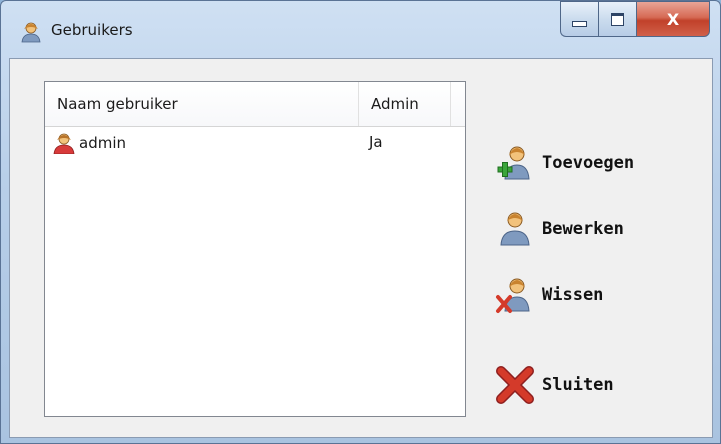 This screenshot has width=721, height=444. I want to click on list-header: Naam gebruiker Admin, so click(255, 104).